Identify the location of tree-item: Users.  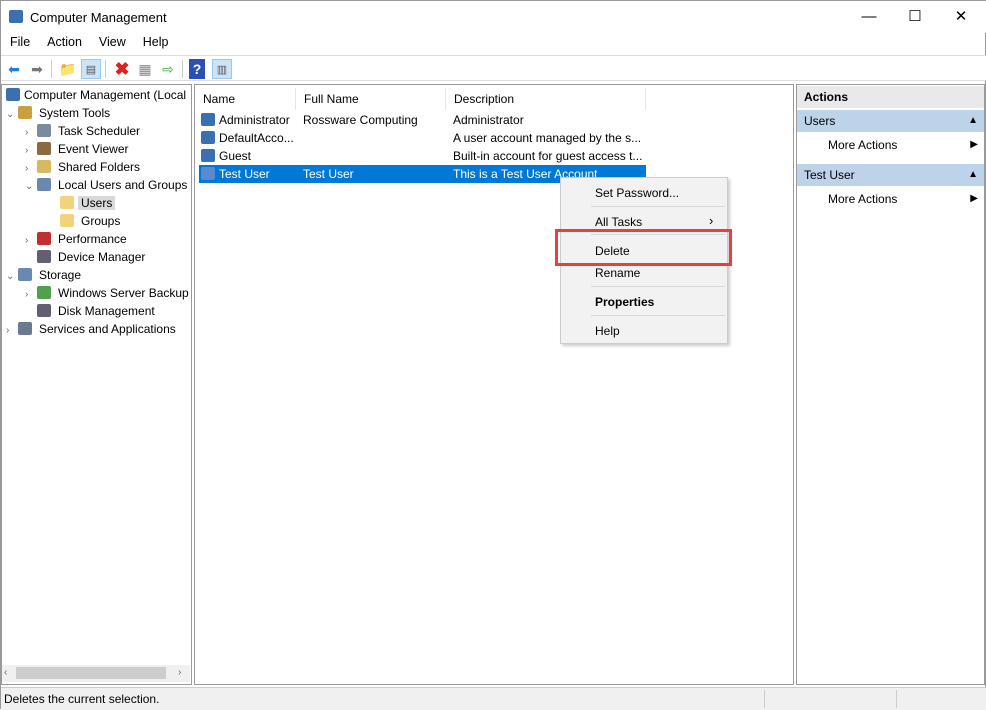
(88, 203).